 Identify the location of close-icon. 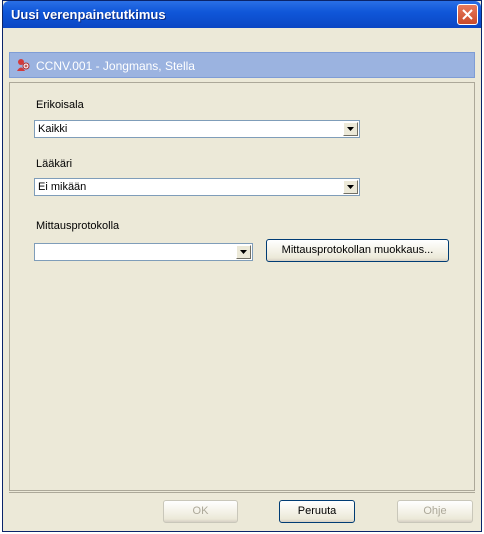
(467, 14).